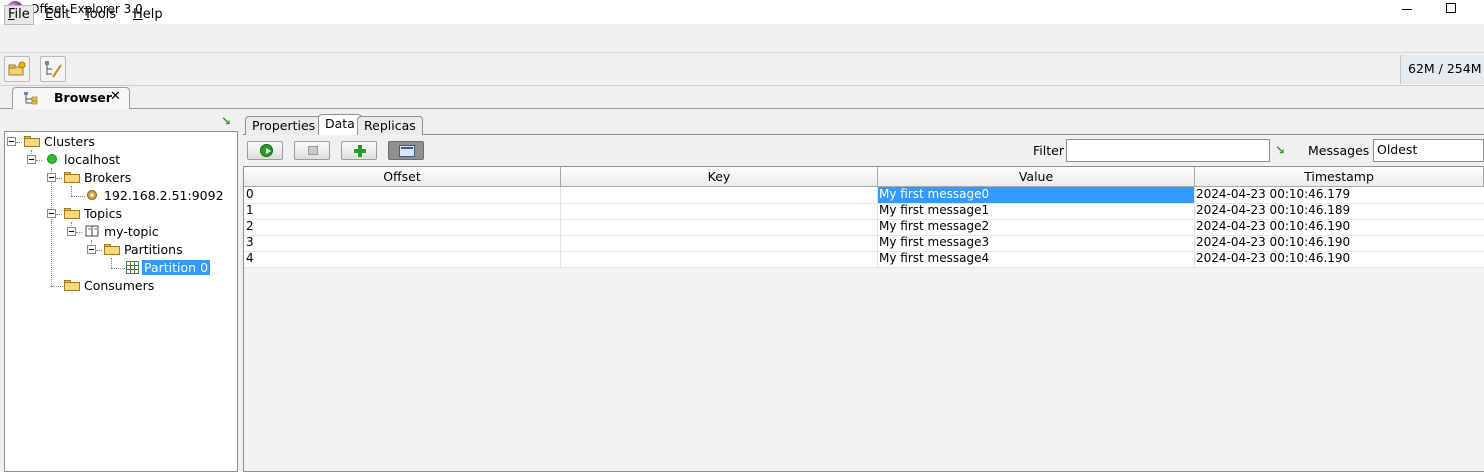 The width and height of the screenshot is (1484, 472). I want to click on messages-label: Messages, so click(1339, 150).